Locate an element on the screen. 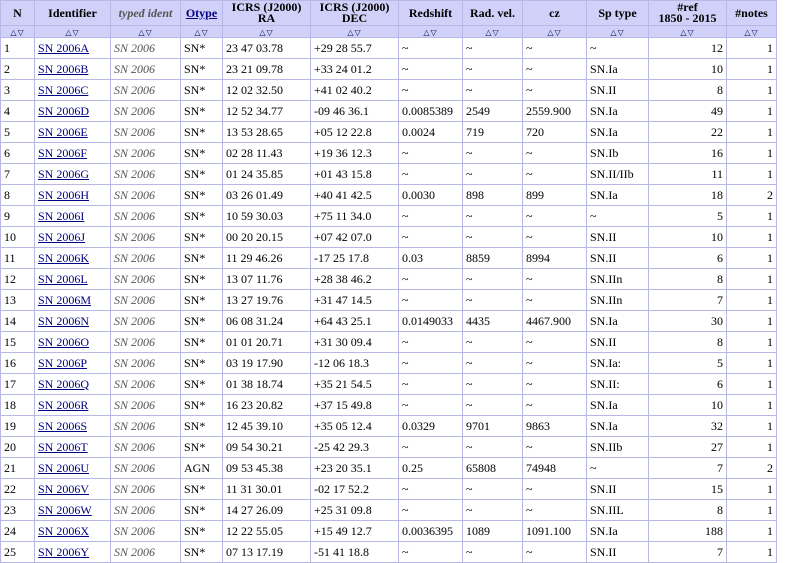 This screenshot has height=563, width=800. cell-identifier: SN 2006A is located at coordinates (72, 48).